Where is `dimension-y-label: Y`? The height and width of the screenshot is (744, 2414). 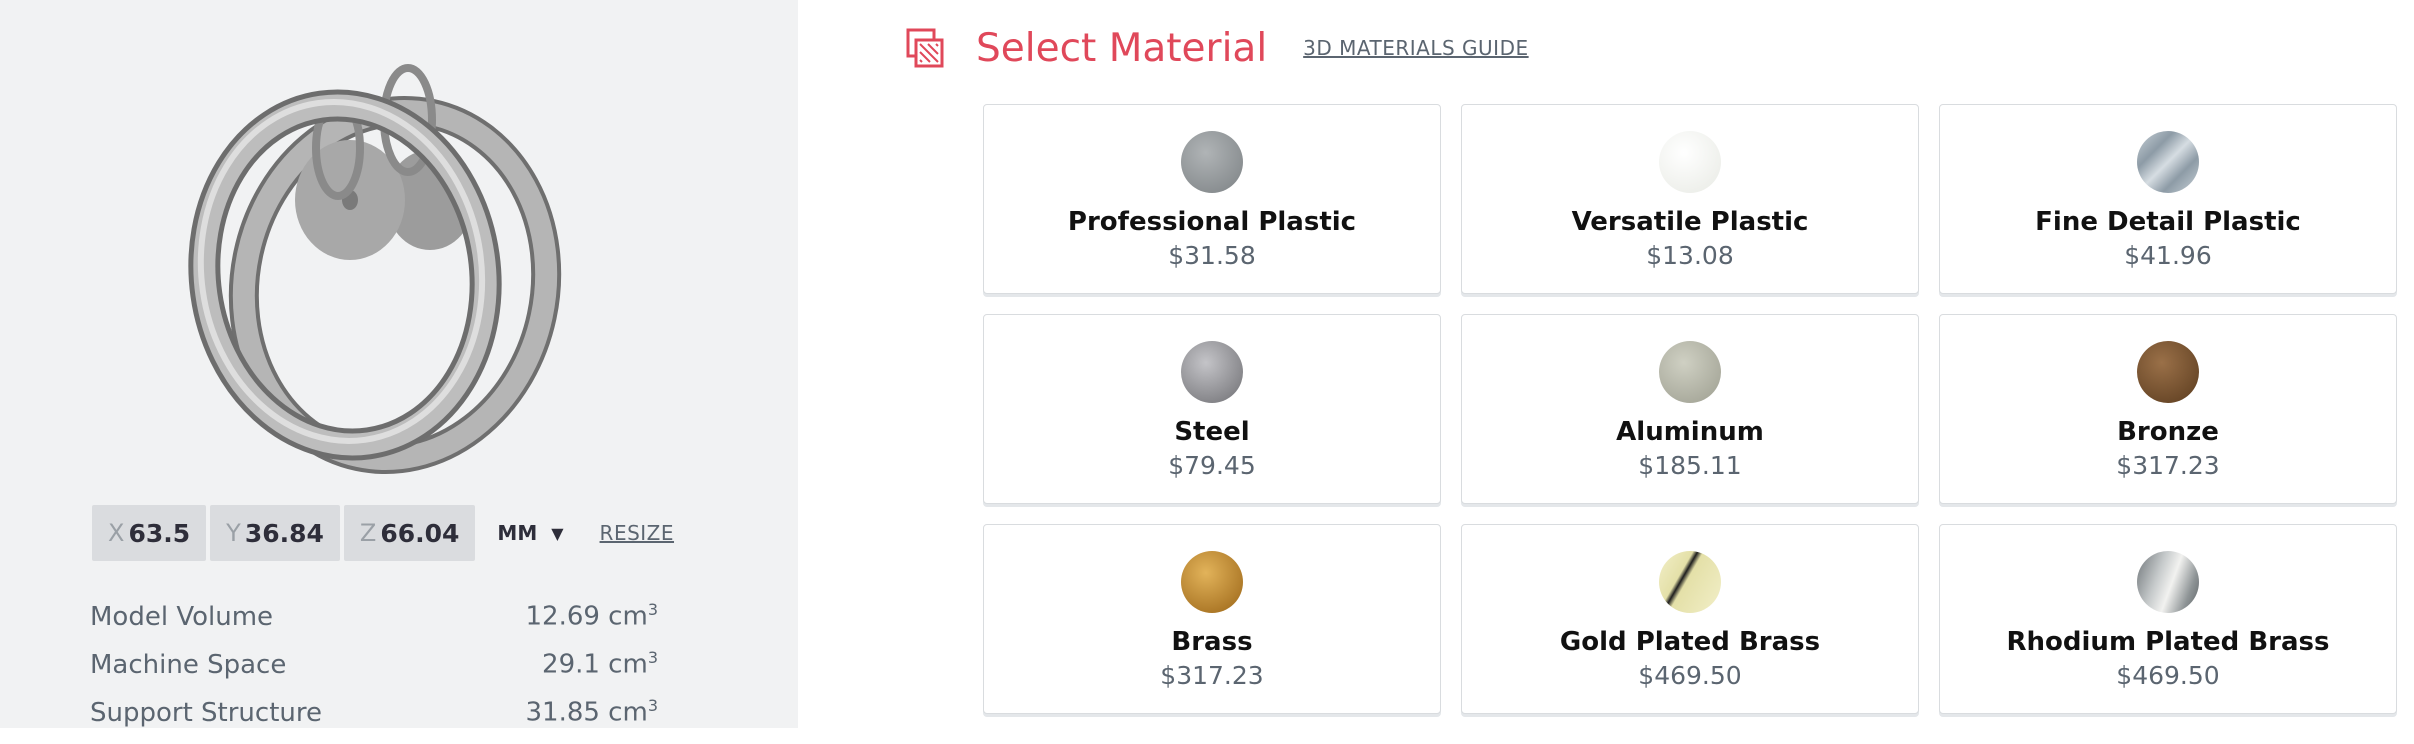
dimension-y-label: Y is located at coordinates (233, 533).